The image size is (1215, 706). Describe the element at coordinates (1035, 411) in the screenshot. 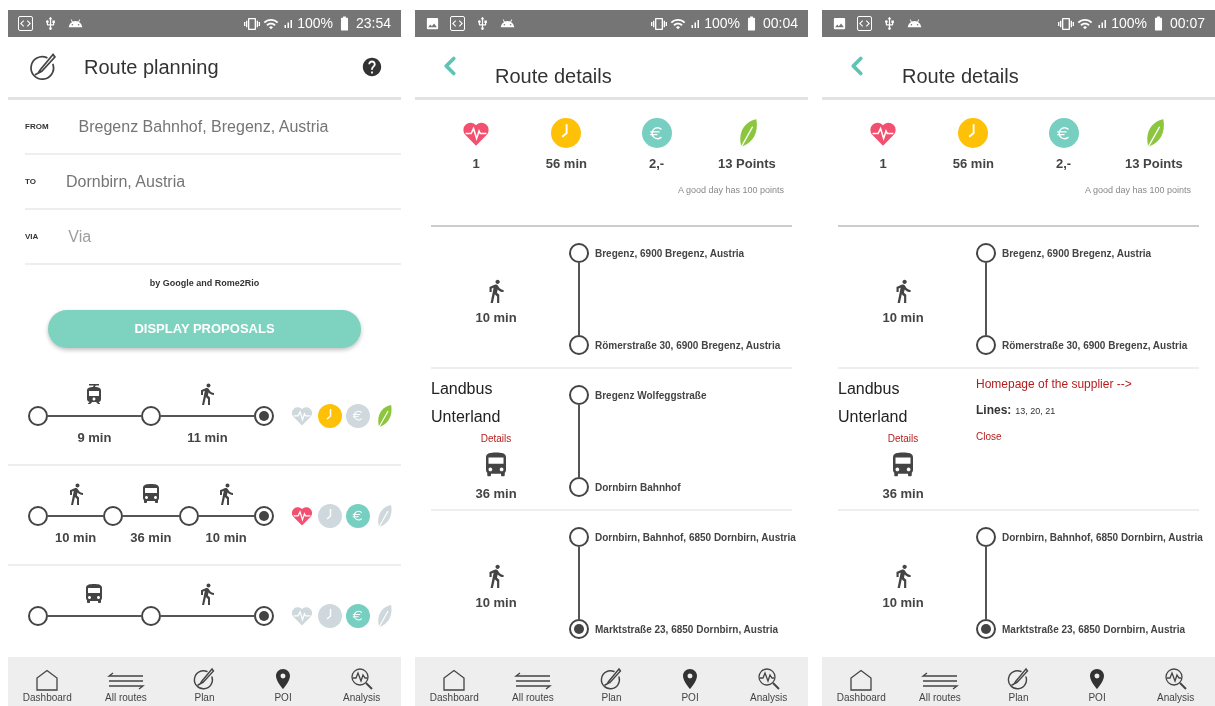

I see `line-numbers: 13, 20, 21` at that location.